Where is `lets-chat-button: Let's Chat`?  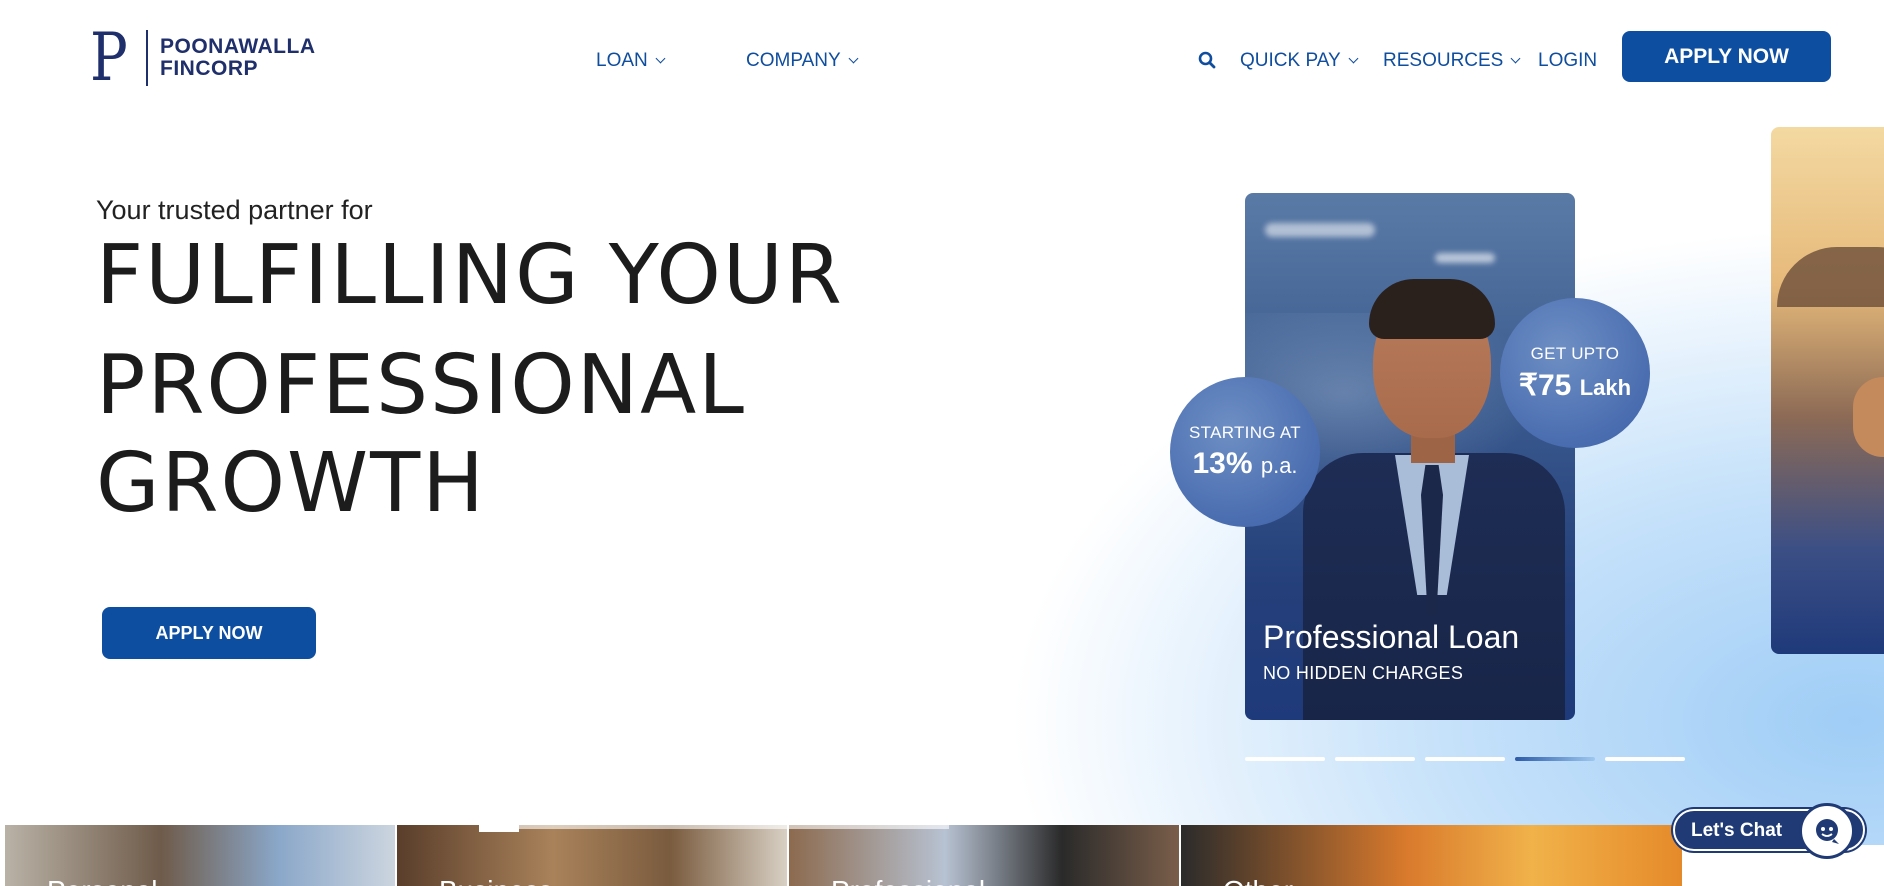 lets-chat-button: Let's Chat is located at coordinates (1769, 831).